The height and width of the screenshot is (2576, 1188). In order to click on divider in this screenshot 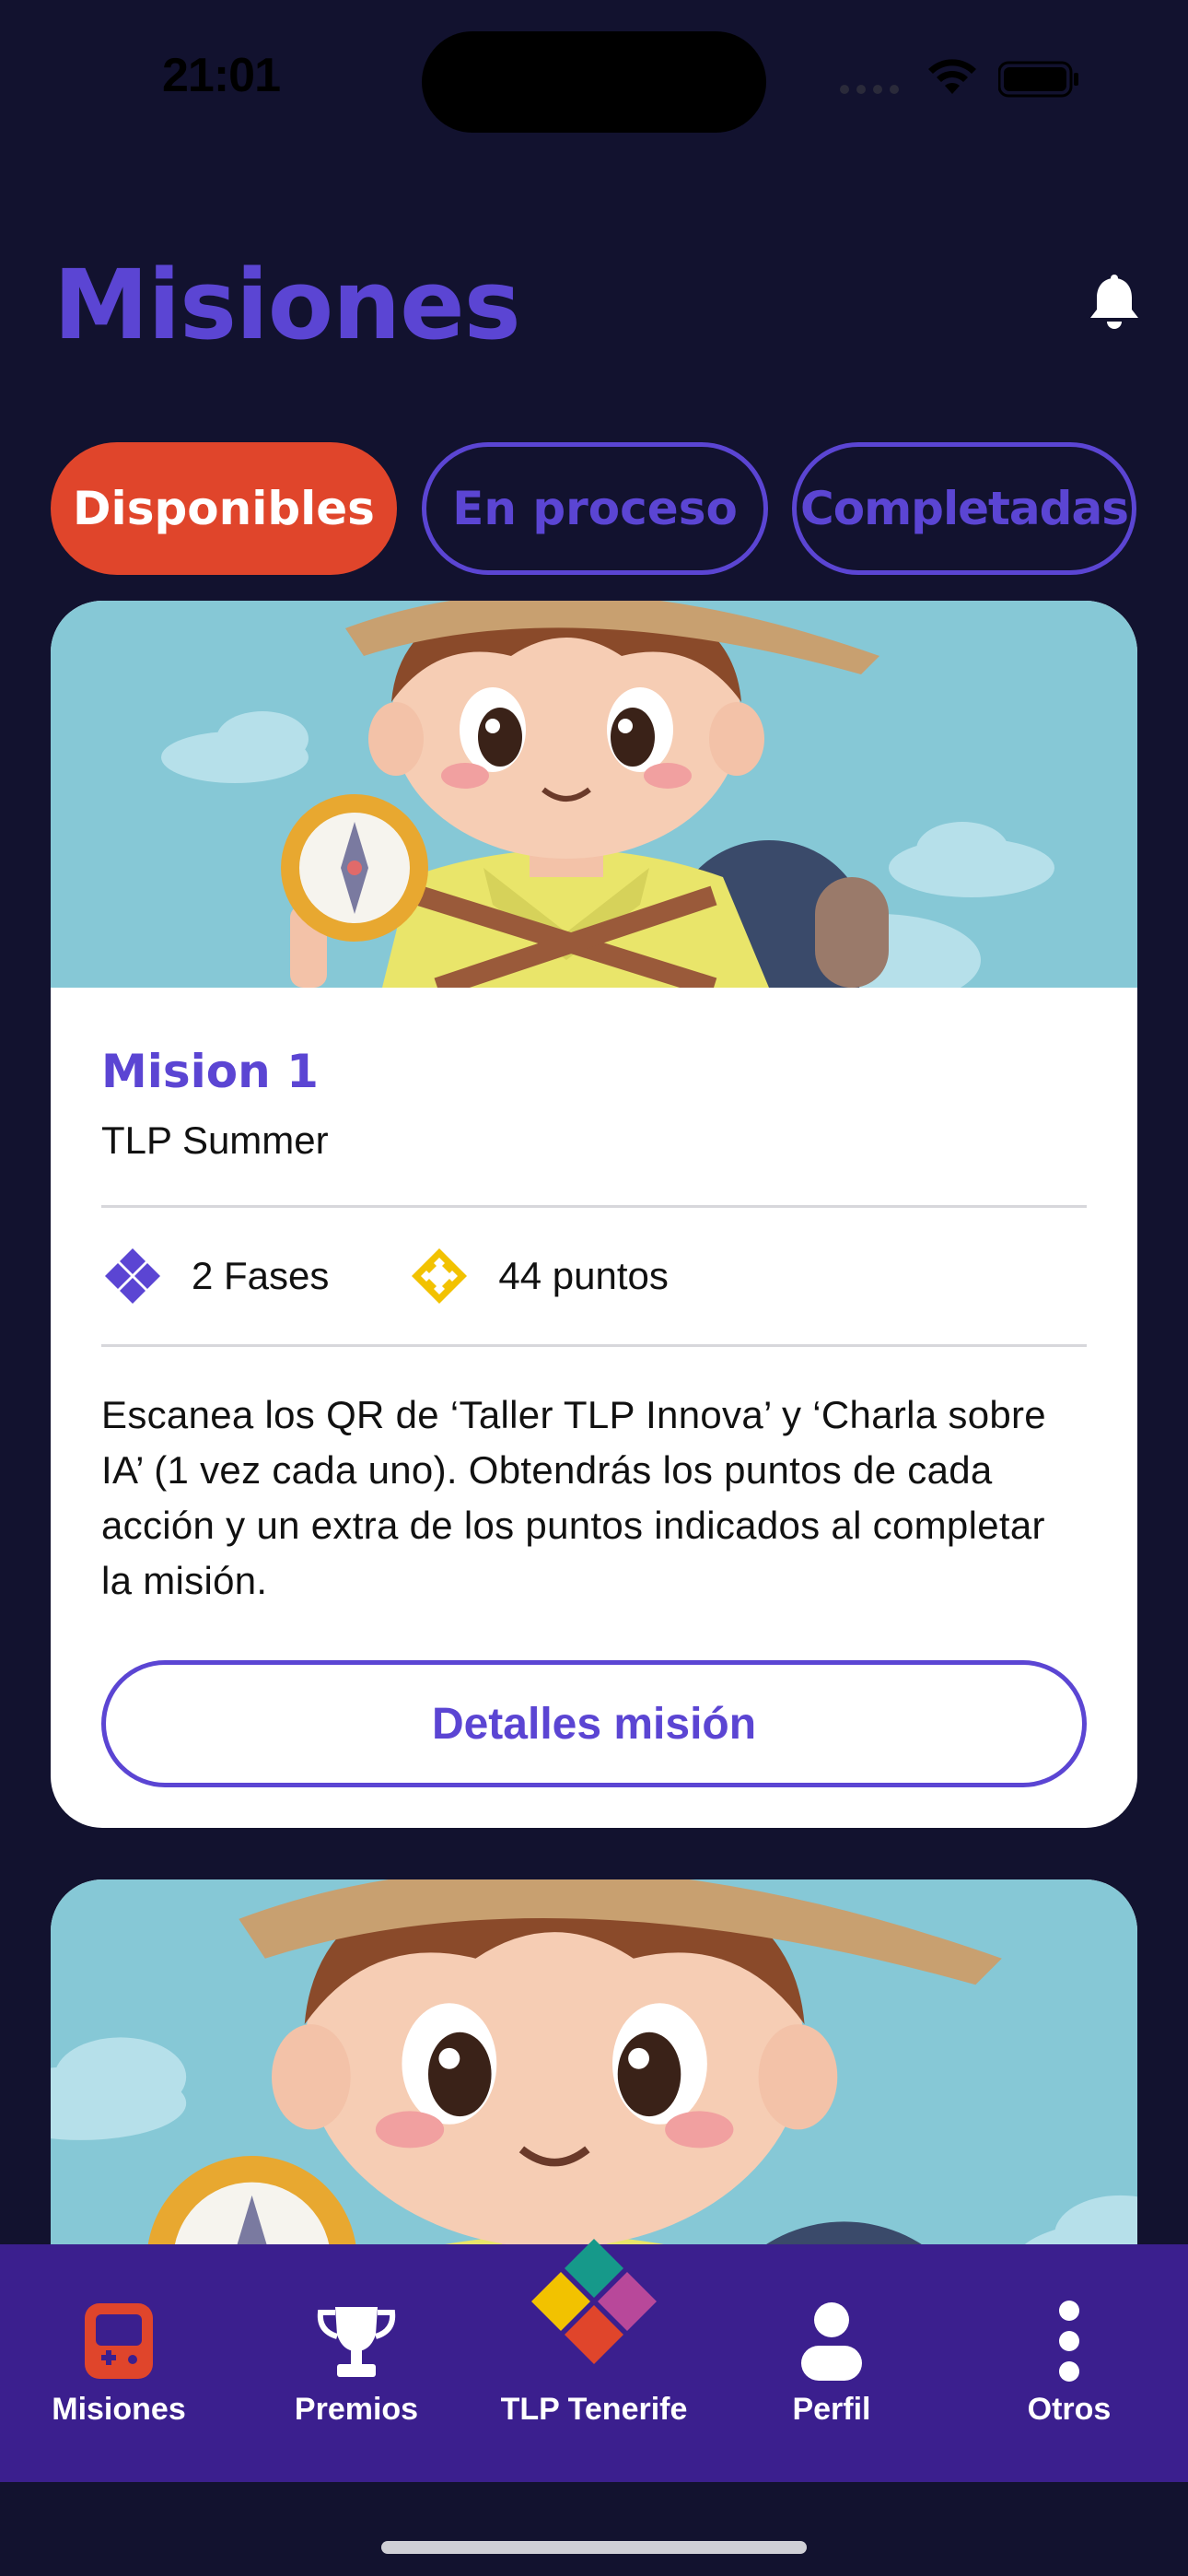, I will do `click(594, 1345)`.